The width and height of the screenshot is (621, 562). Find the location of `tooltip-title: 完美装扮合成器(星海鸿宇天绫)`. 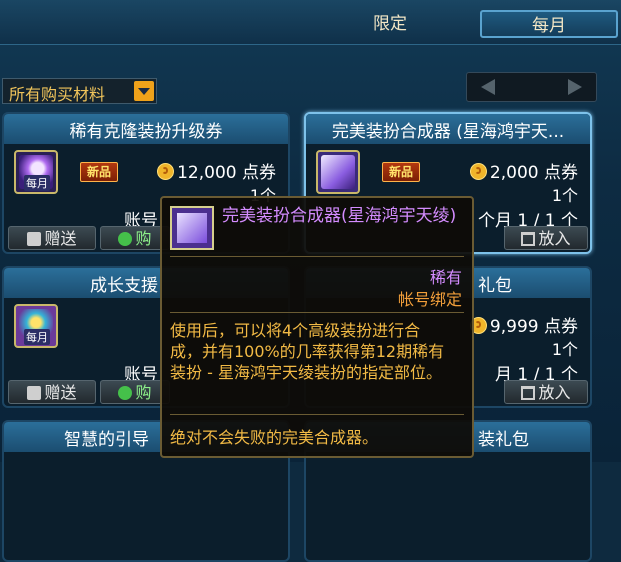

tooltip-title: 完美装扮合成器(星海鸿宇天绫) is located at coordinates (339, 216).